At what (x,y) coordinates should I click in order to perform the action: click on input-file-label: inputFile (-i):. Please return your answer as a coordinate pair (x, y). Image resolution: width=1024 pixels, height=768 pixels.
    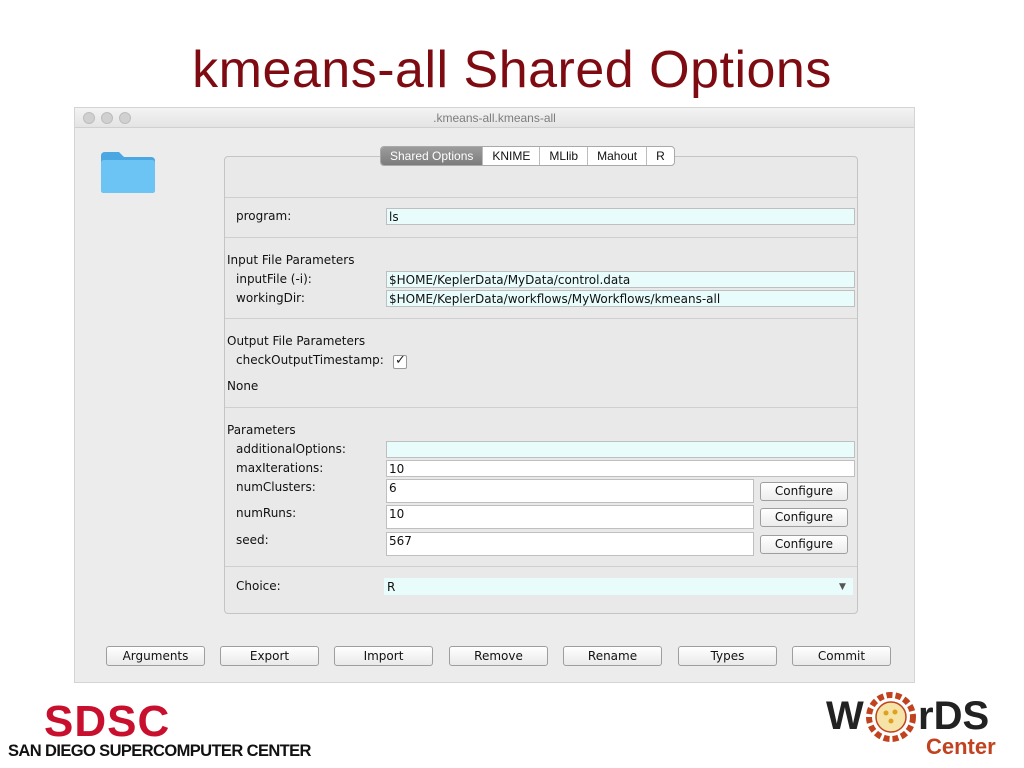
    Looking at the image, I should click on (274, 279).